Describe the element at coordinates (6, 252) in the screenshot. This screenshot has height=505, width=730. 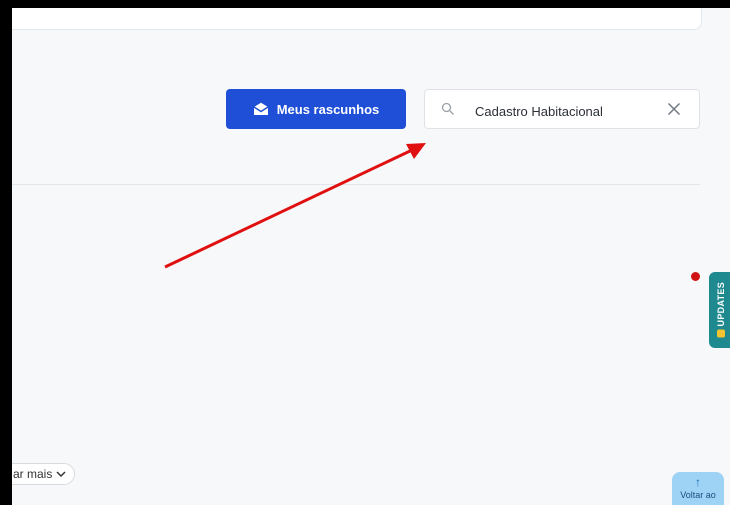
I see `screenshot-frame-left` at that location.